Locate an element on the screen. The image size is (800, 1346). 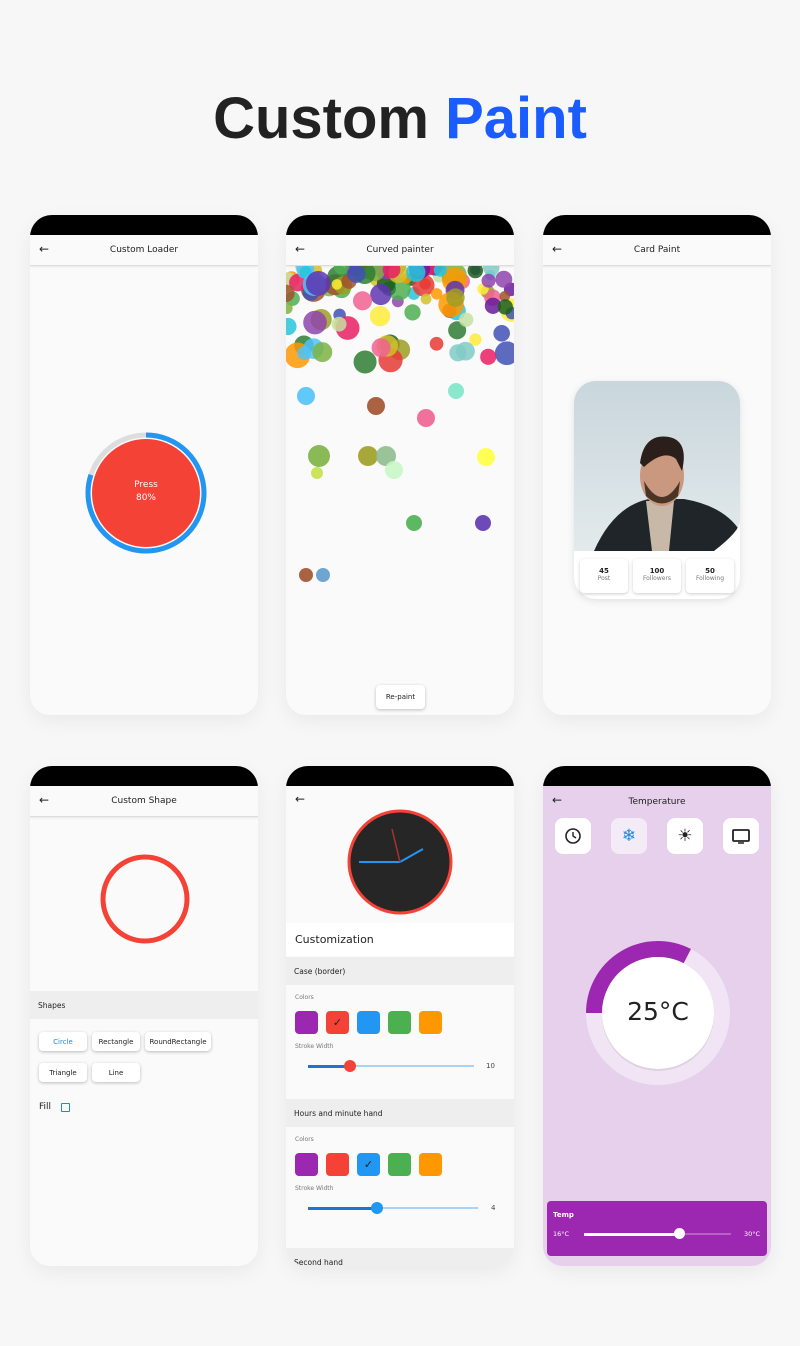
phone-curved-painter: ← Curved painter Re-paint is located at coordinates (400, 465).